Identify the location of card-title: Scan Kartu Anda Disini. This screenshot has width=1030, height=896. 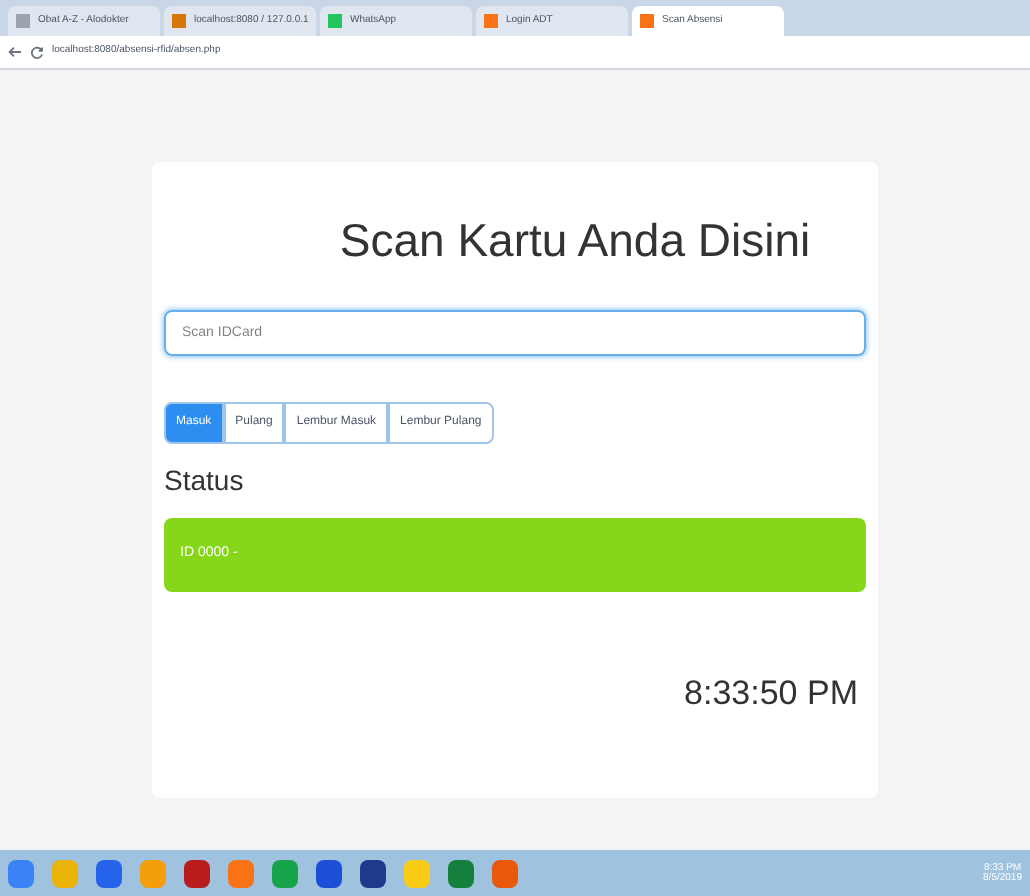
(575, 241).